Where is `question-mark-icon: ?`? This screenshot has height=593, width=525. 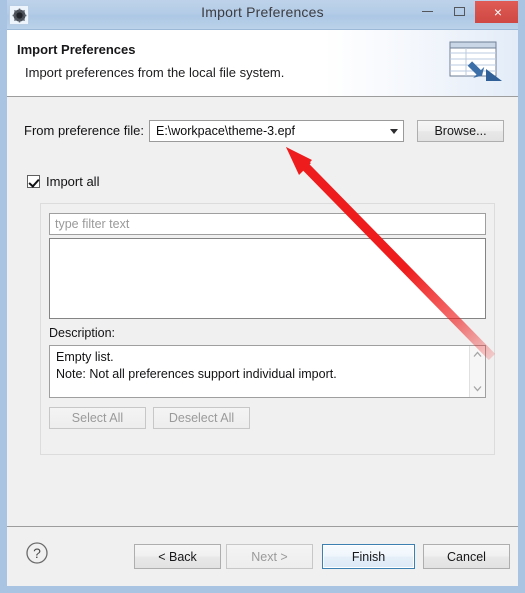
question-mark-icon: ? is located at coordinates (37, 553).